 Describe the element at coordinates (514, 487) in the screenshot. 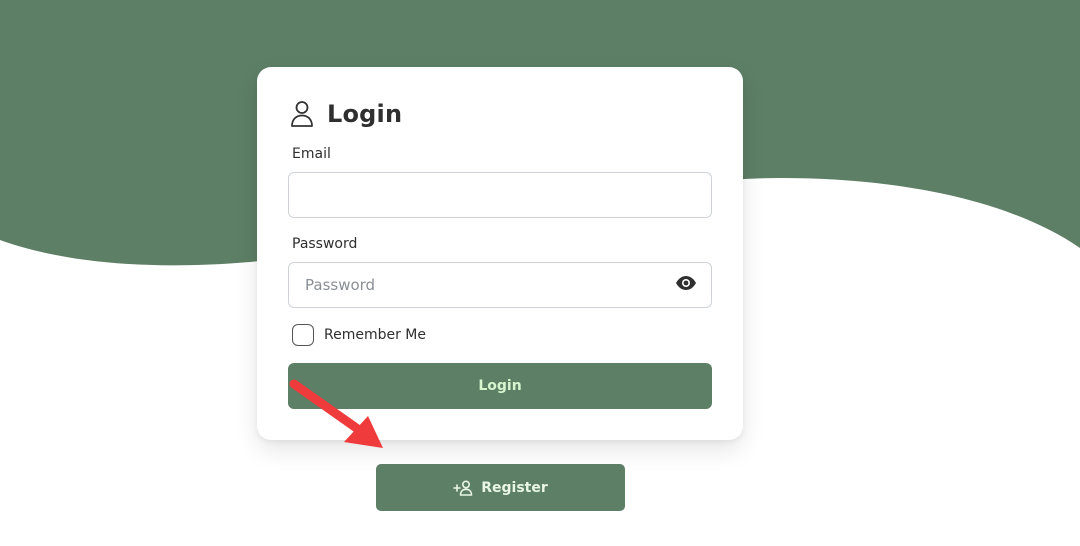

I see `register-label: Register` at that location.